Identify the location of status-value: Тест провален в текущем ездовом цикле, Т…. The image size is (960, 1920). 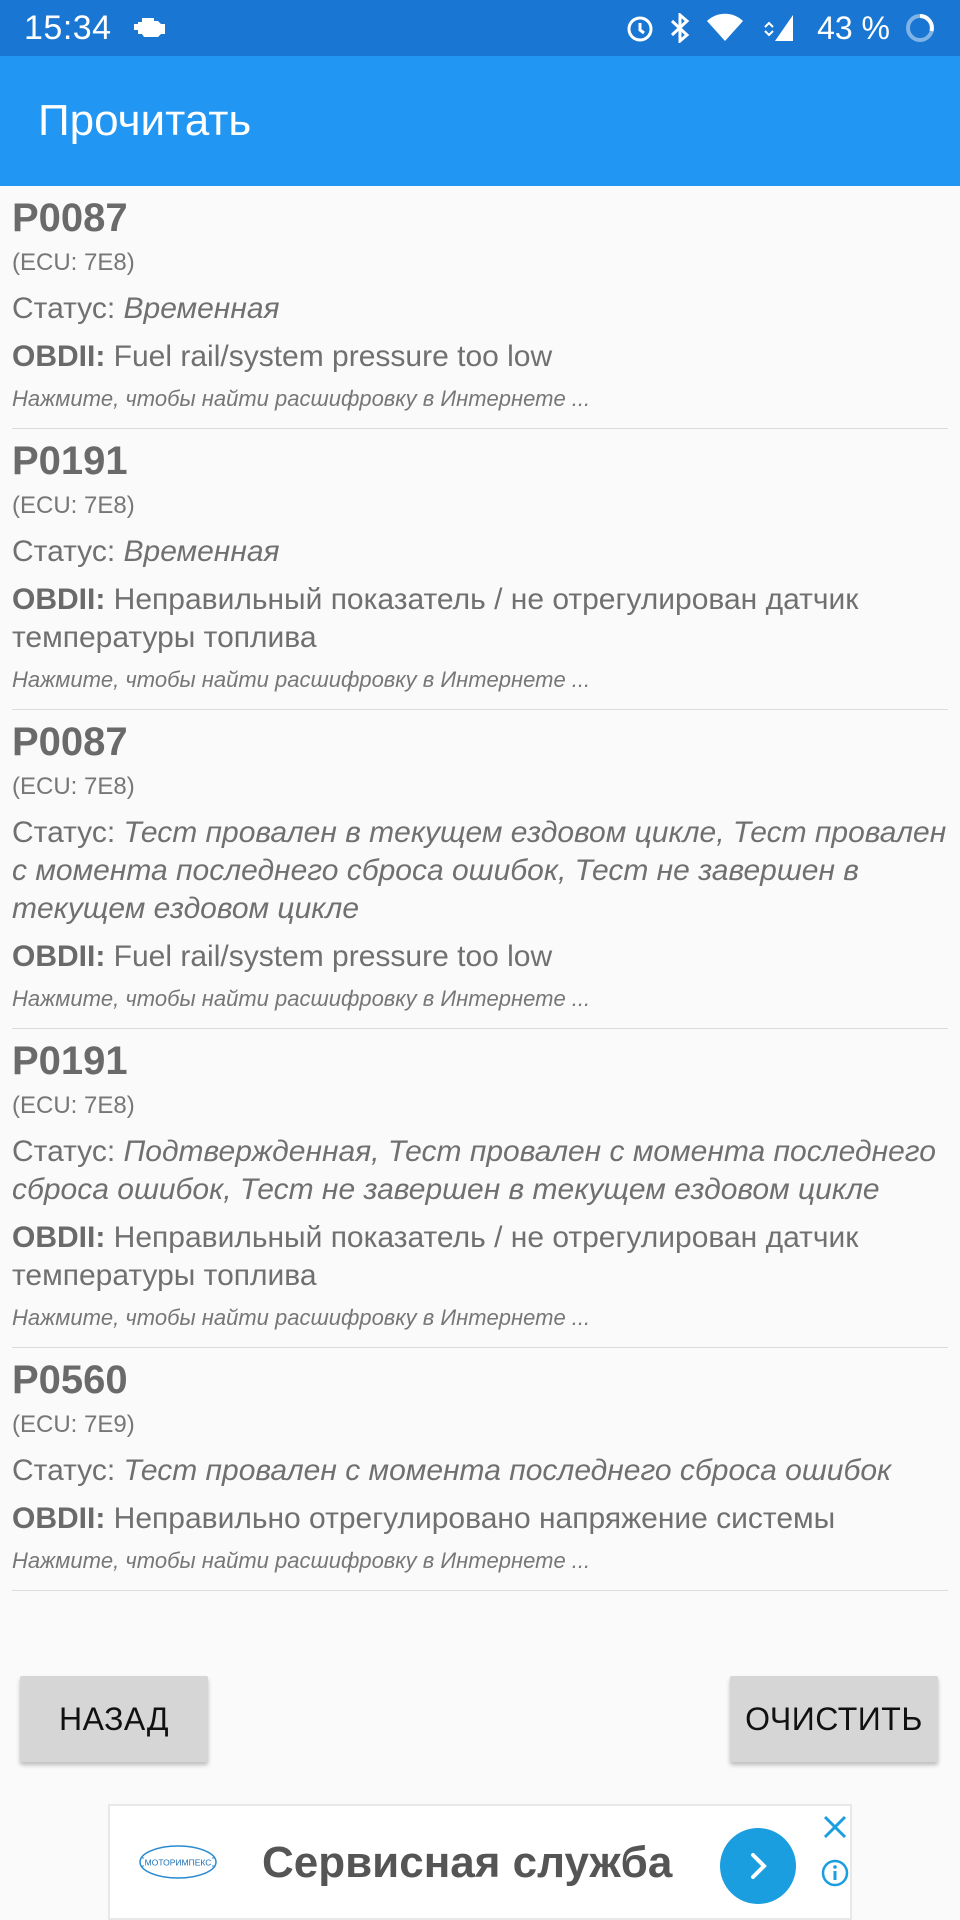
(479, 870).